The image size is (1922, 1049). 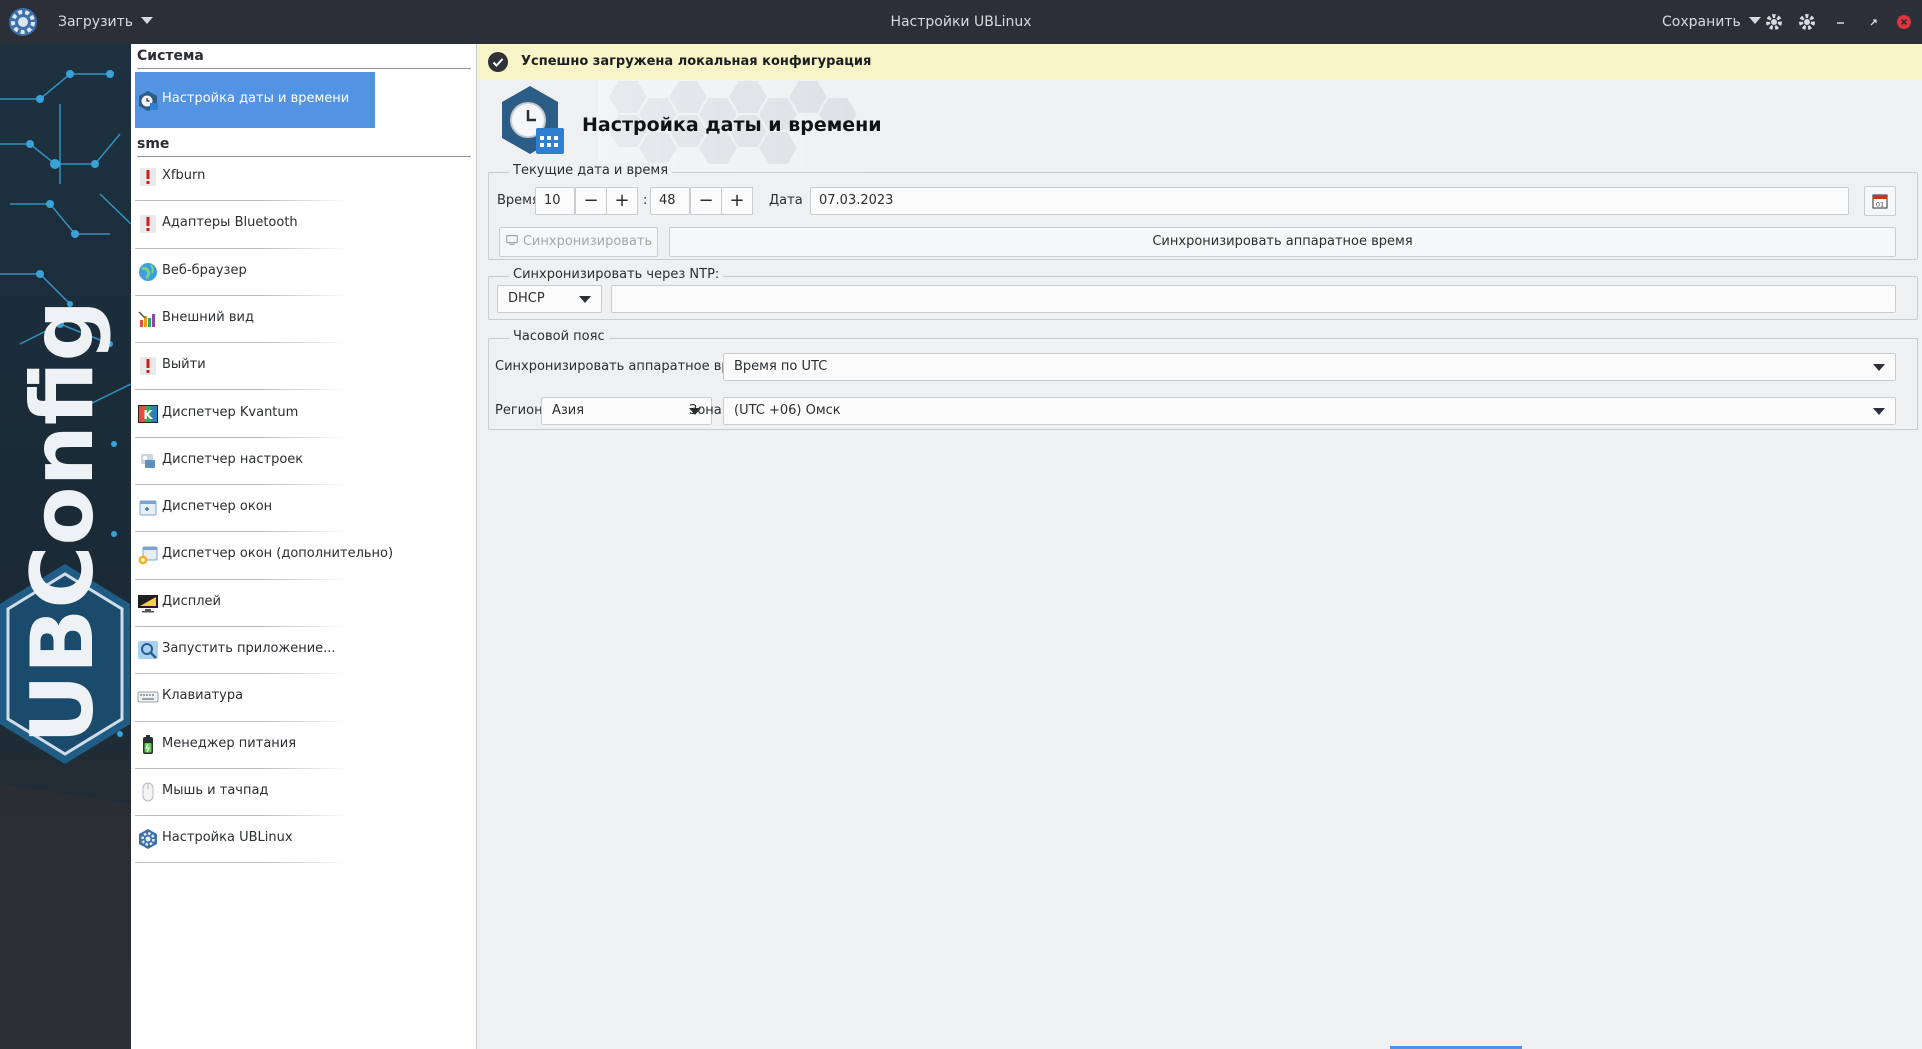 I want to click on sidebar-section-title: Система, so click(x=170, y=56).